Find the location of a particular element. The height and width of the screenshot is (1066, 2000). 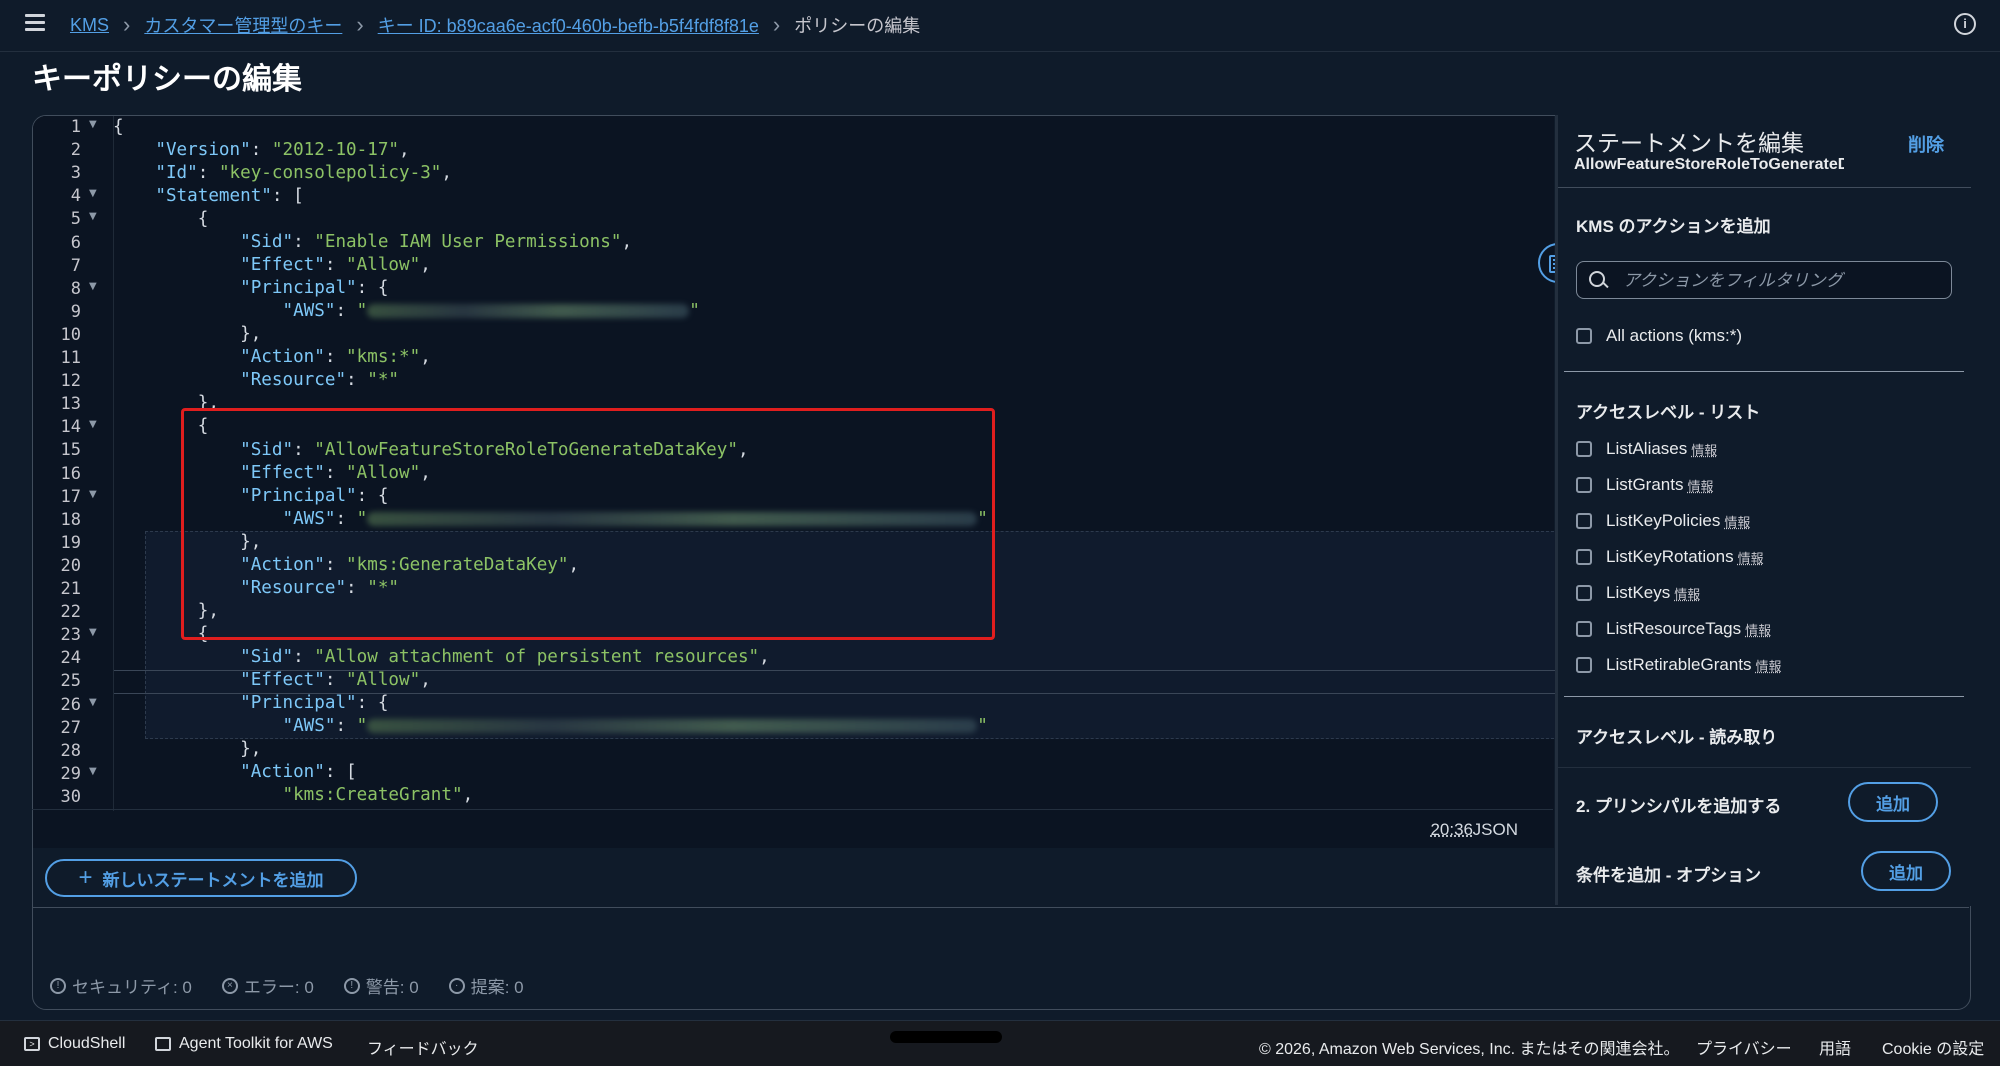

line-number: 30 is located at coordinates (70, 796).